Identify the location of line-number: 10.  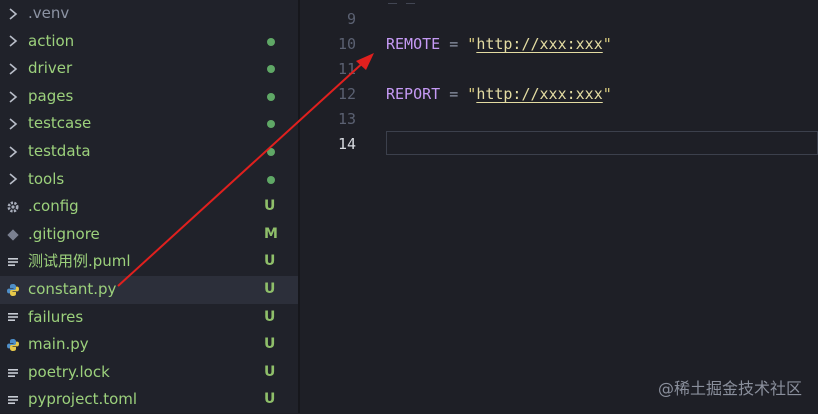
(346, 44).